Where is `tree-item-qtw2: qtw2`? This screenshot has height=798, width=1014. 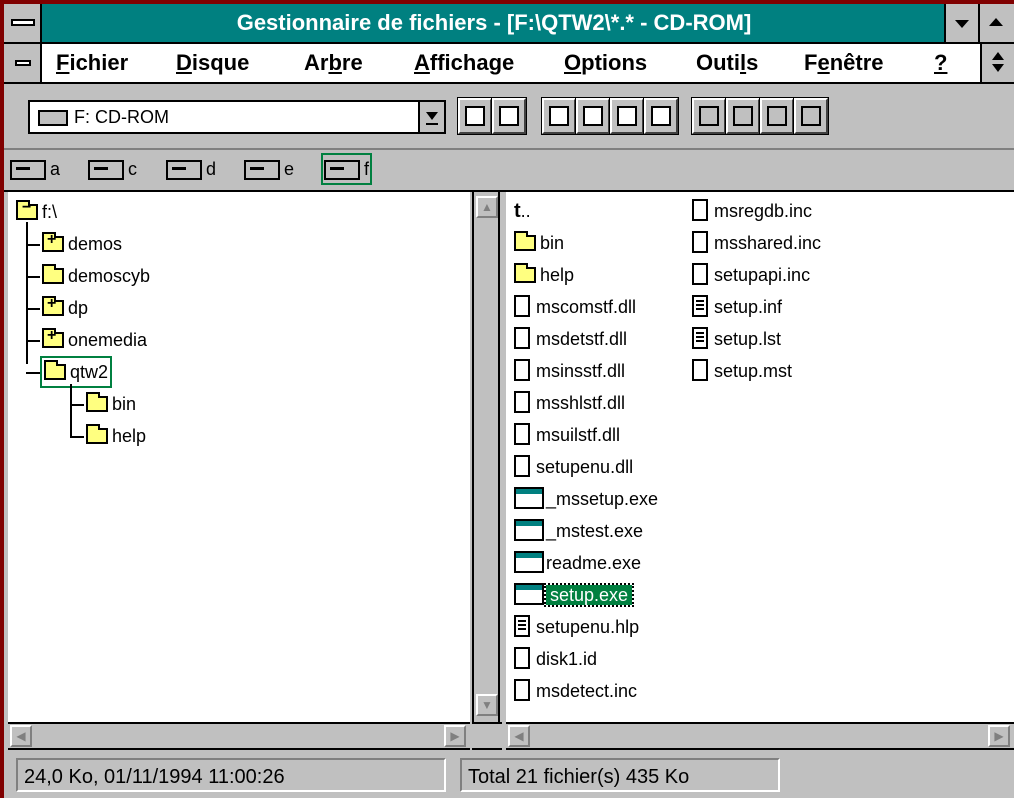
tree-item-qtw2: qtw2 is located at coordinates (76, 372).